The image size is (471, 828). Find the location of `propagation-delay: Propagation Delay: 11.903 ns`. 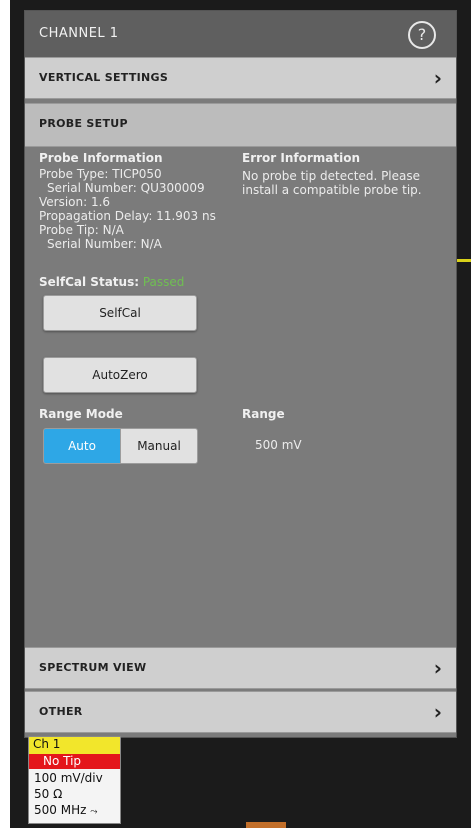

propagation-delay: Propagation Delay: 11.903 ns is located at coordinates (127, 216).